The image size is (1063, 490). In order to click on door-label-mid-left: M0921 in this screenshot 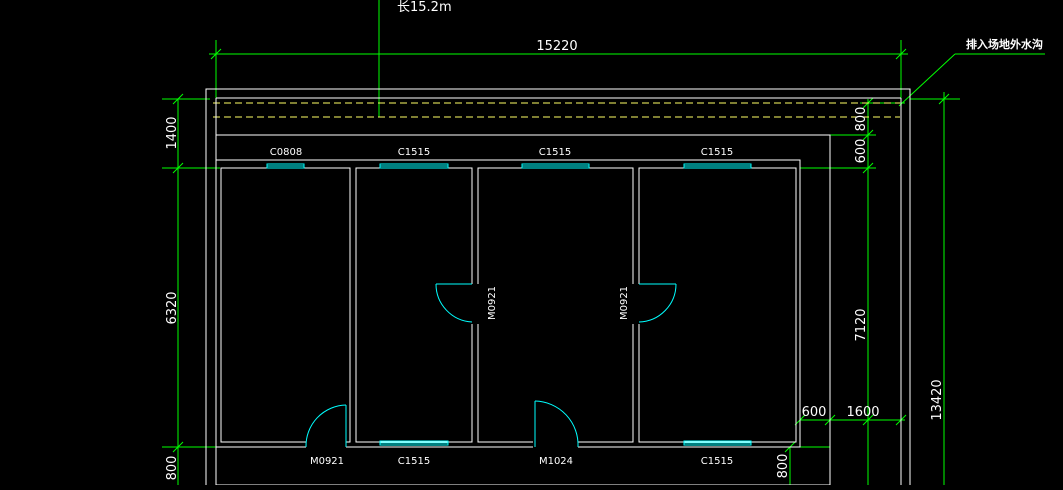, I will do `click(492, 303)`.